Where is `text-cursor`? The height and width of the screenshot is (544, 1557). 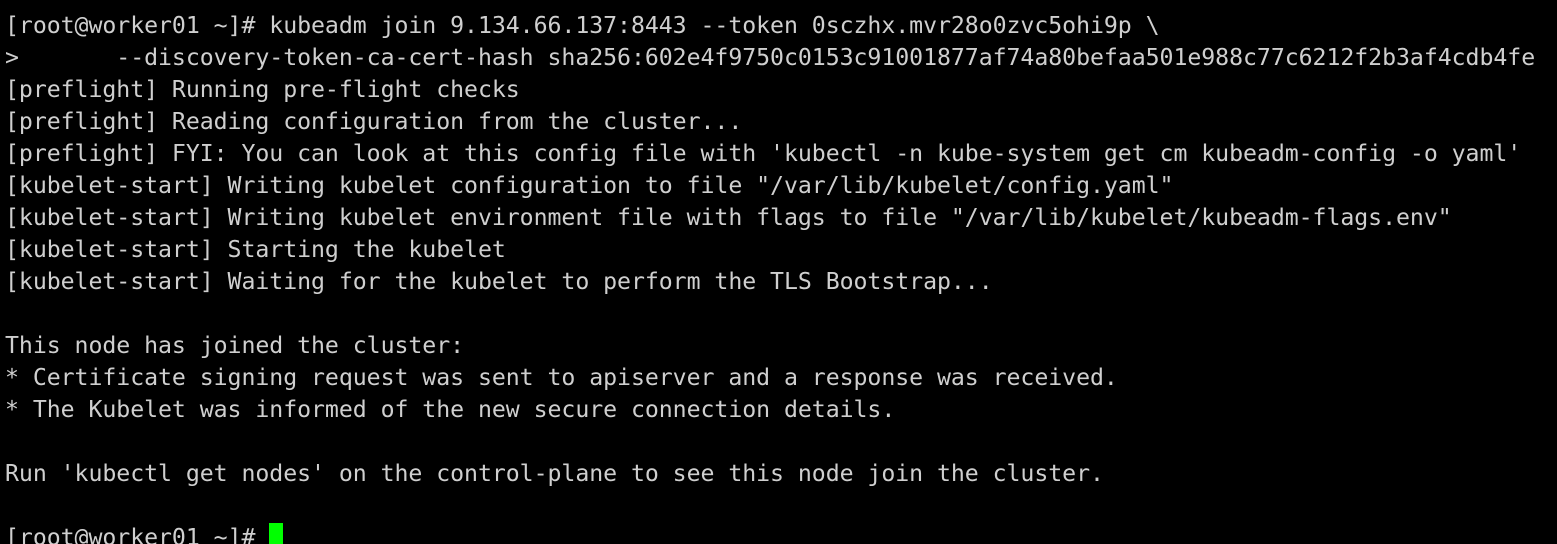
text-cursor is located at coordinates (276, 533).